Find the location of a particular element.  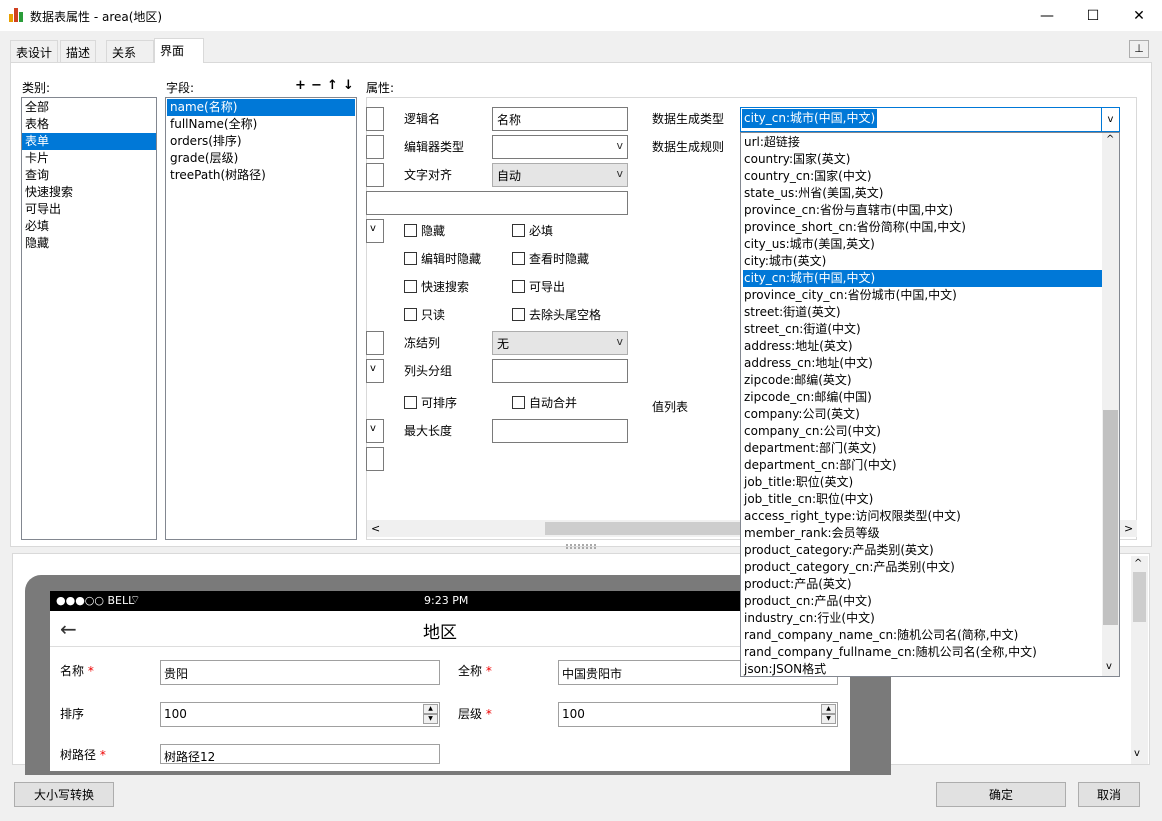

dropdown-item: rand_company_fullname_cn:随机公司名(全称,中文) is located at coordinates (923, 652).